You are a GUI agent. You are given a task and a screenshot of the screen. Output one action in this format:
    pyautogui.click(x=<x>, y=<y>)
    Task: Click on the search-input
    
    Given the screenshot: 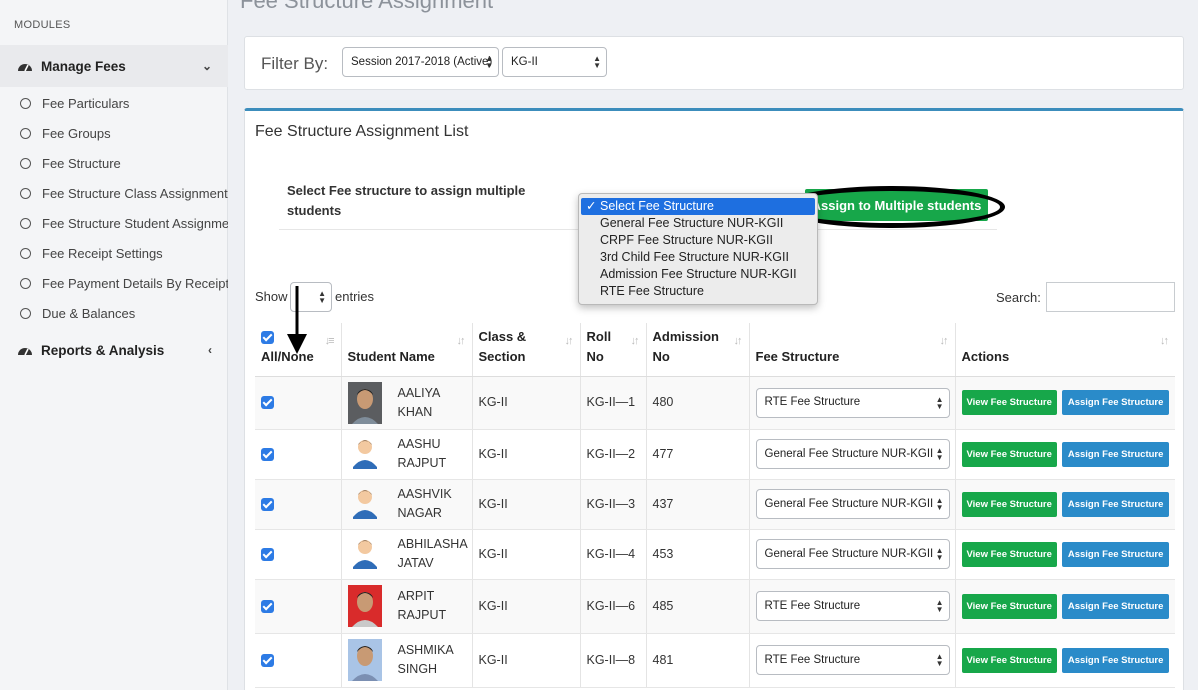 What is the action you would take?
    pyautogui.click(x=1110, y=297)
    